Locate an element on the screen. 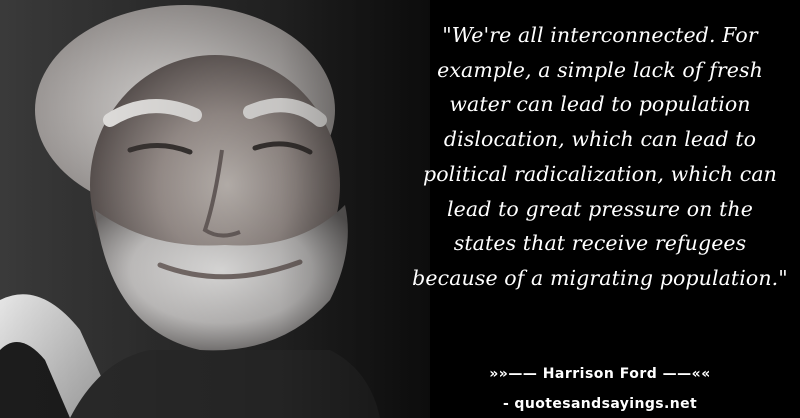  author-attribution: »»—— Harrison Ford ——«« is located at coordinates (600, 374).